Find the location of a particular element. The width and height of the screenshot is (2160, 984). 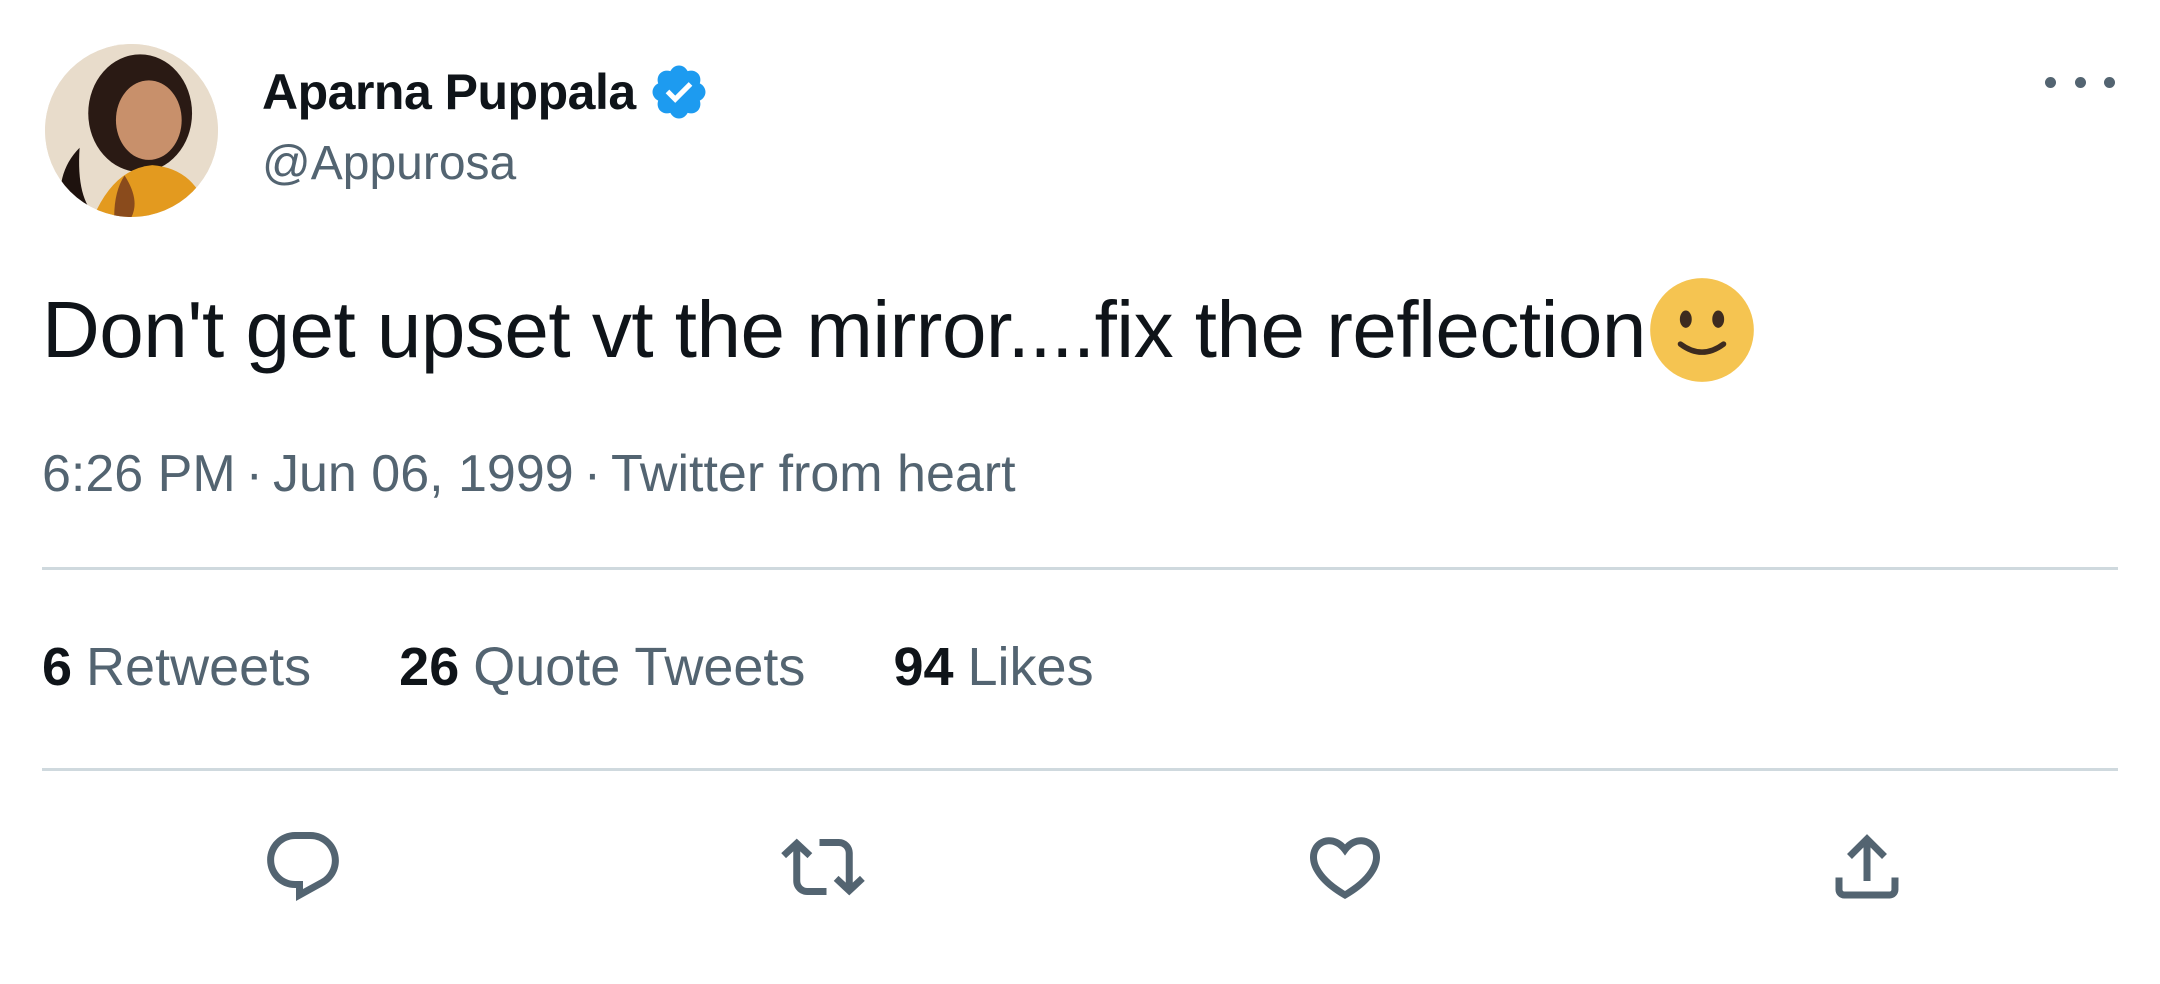

tweet-meta: 6:26 PM · Jun 06, 1999 · Twitter from heart is located at coordinates (529, 474).